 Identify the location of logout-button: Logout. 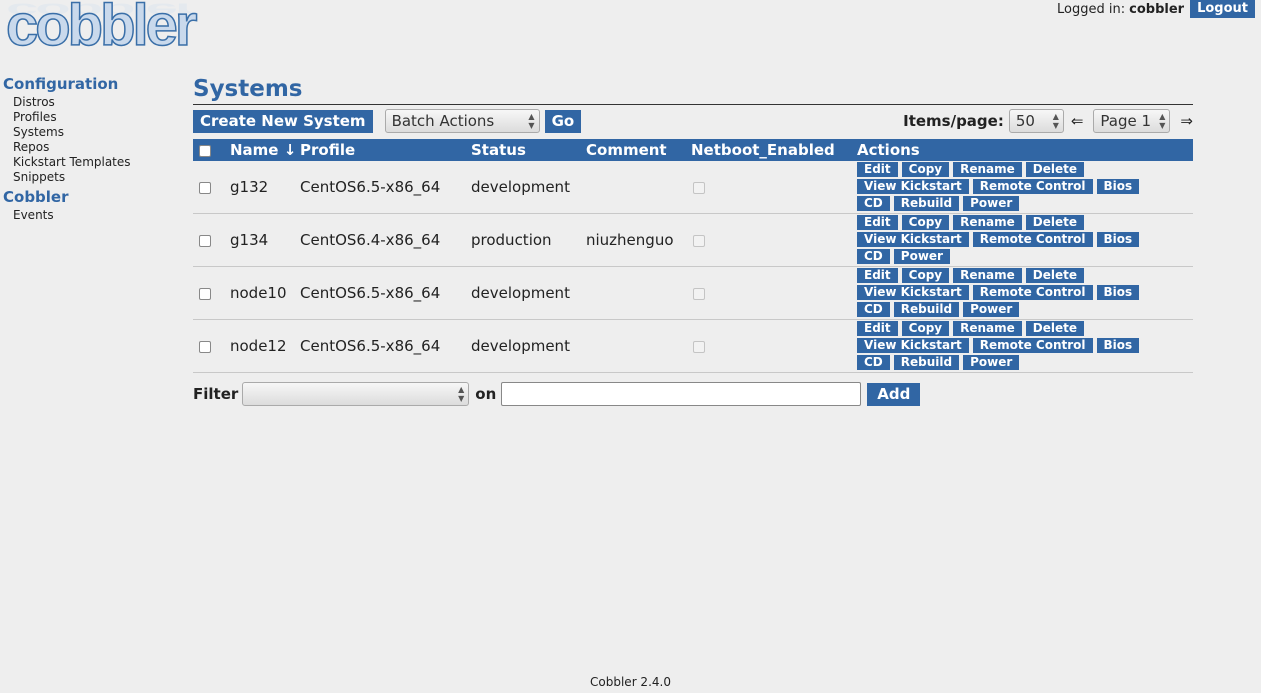
(1222, 9).